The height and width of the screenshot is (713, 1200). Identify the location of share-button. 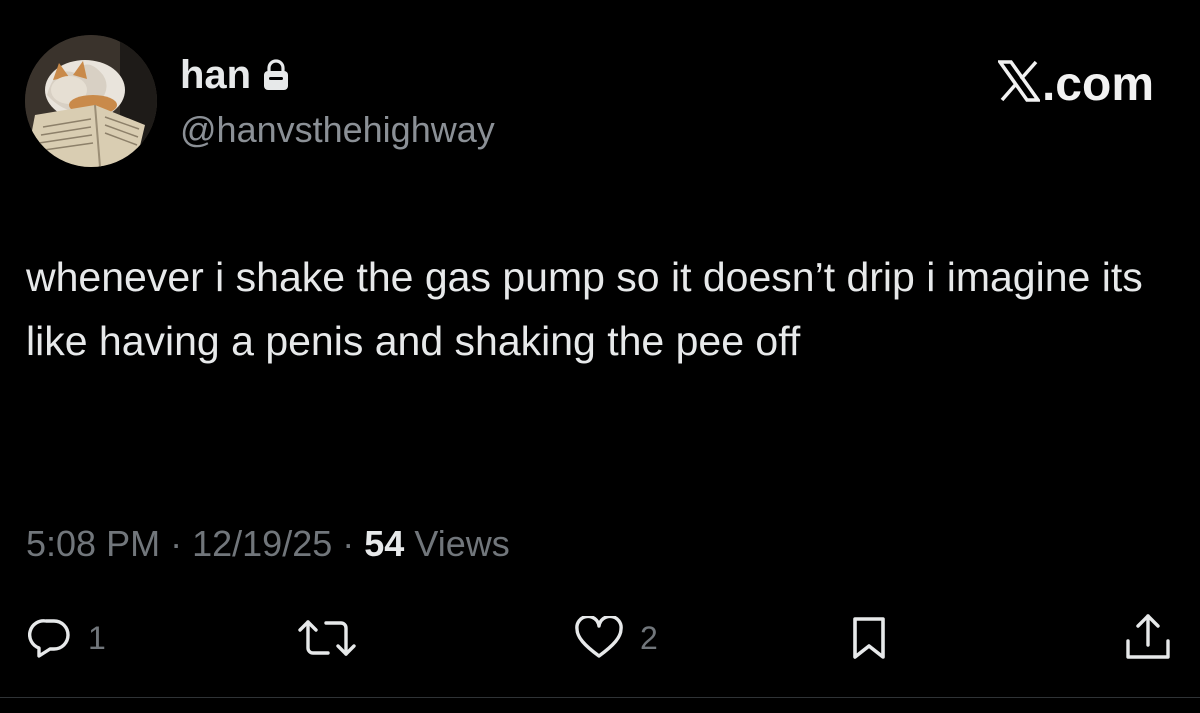
(1148, 638).